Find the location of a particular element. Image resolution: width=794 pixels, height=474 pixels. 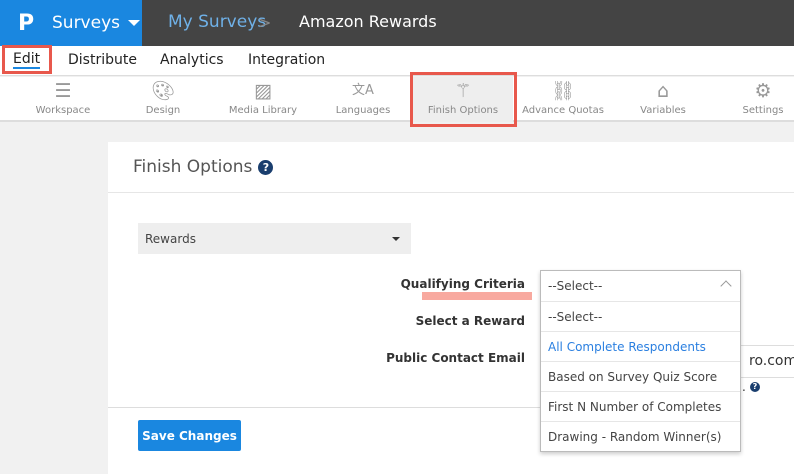

tool-label: Workspace is located at coordinates (63, 110).